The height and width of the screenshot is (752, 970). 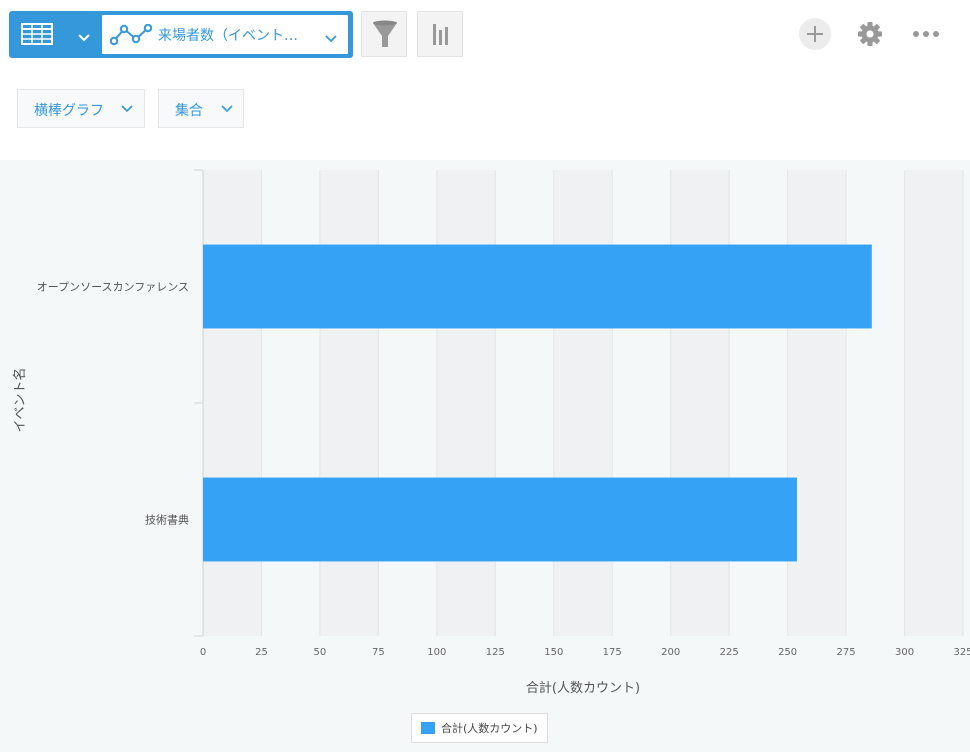 I want to click on chart-type-dropdown: 横棒グラフ, so click(x=81, y=108).